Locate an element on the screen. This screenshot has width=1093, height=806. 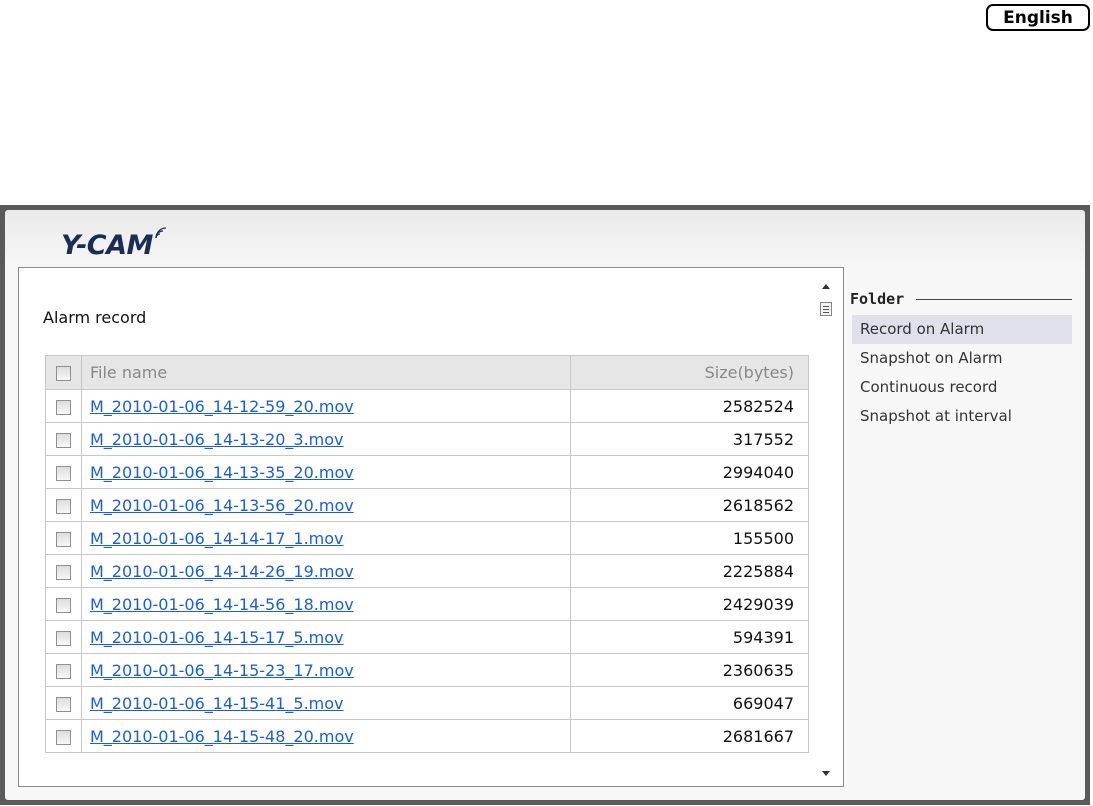
table-row: M_2010-01-06_14-14-26_19.mov 2225884 is located at coordinates (427, 571).